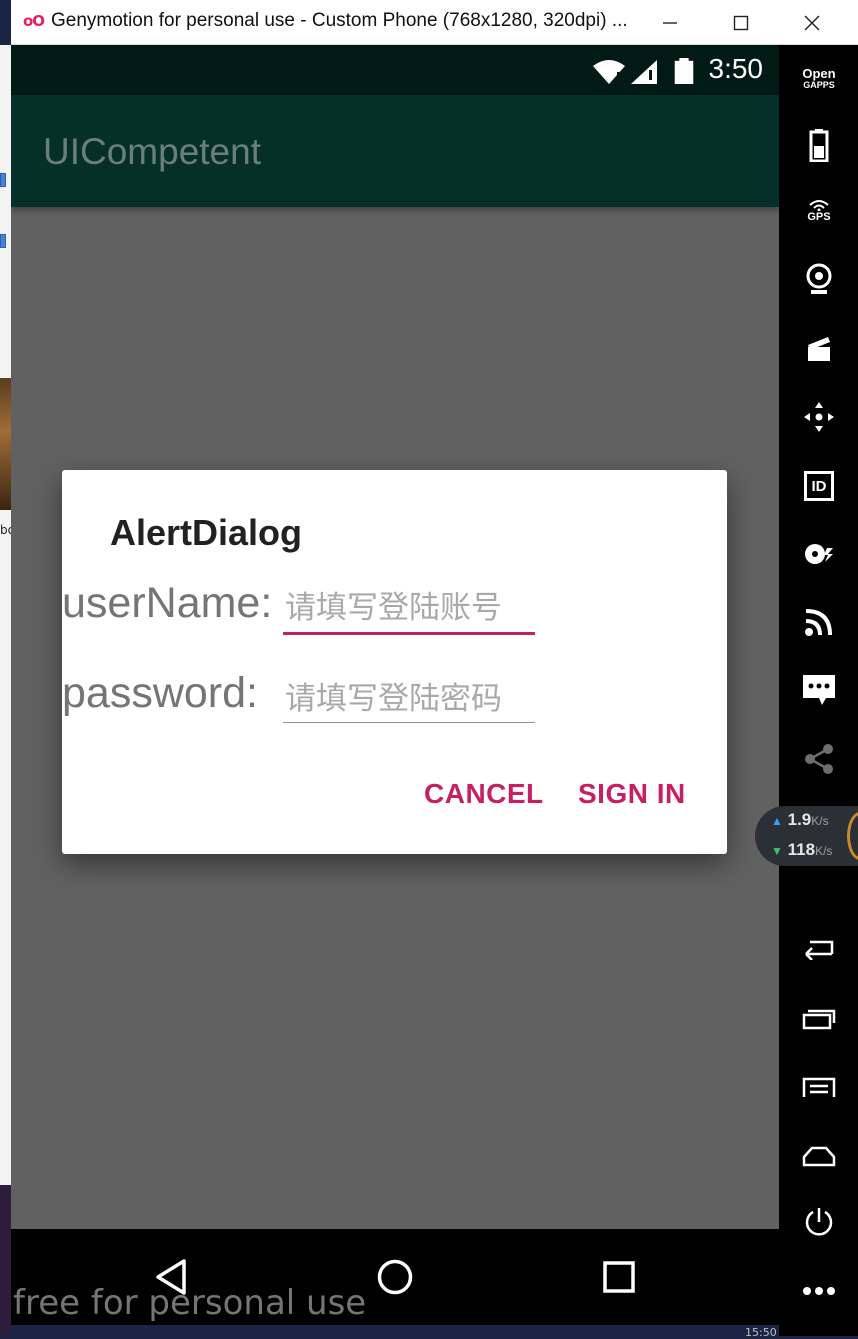 The height and width of the screenshot is (1339, 858). What do you see at coordinates (160, 693) in the screenshot?
I see `password-label: password:` at bounding box center [160, 693].